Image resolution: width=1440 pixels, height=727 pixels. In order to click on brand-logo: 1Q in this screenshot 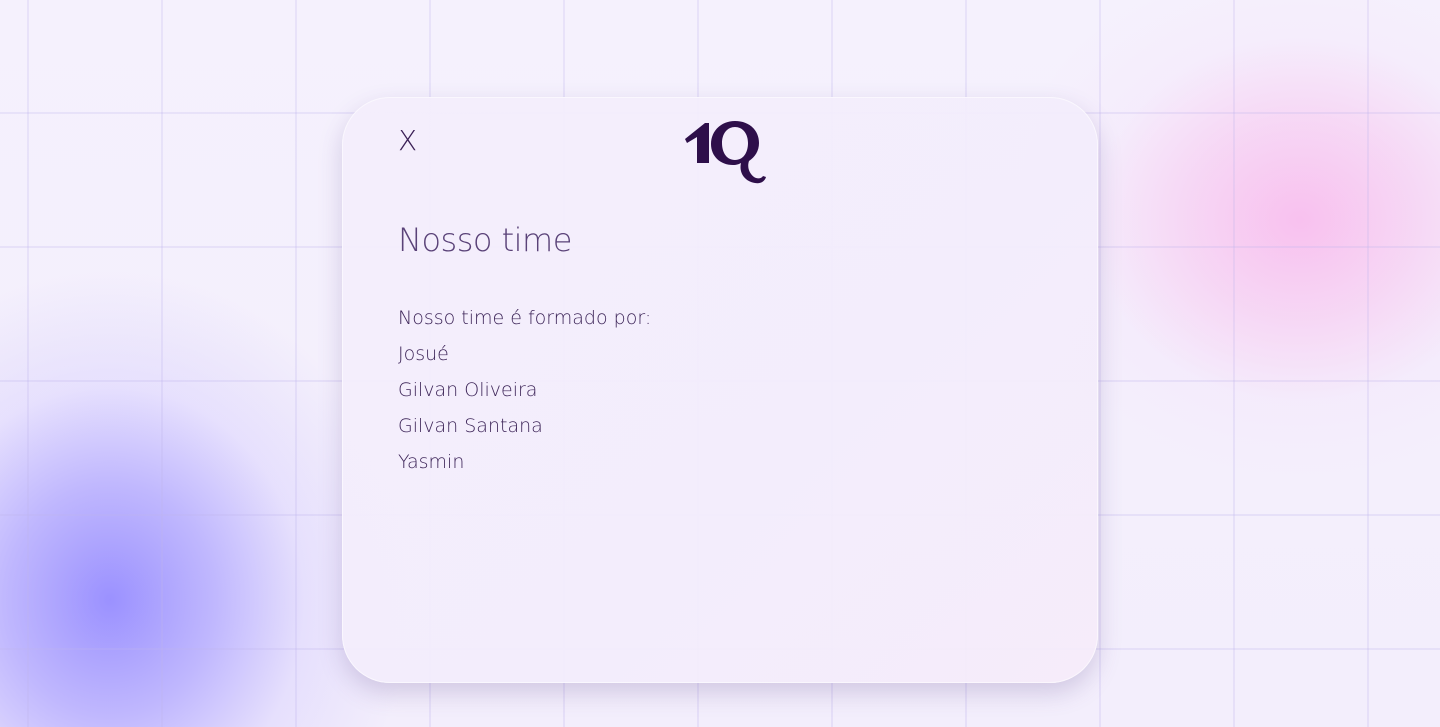, I will do `click(725, 152)`.